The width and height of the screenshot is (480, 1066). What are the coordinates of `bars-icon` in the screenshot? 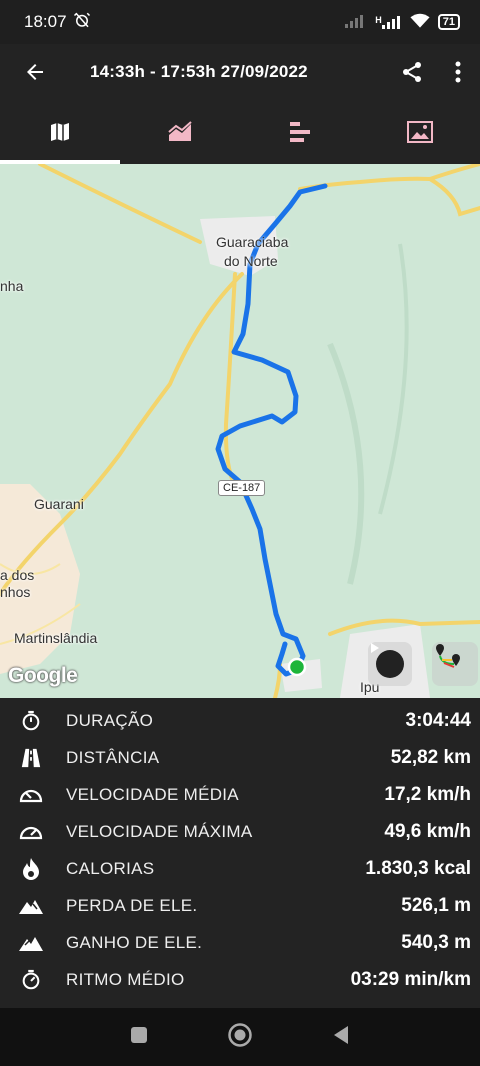 It's located at (300, 132).